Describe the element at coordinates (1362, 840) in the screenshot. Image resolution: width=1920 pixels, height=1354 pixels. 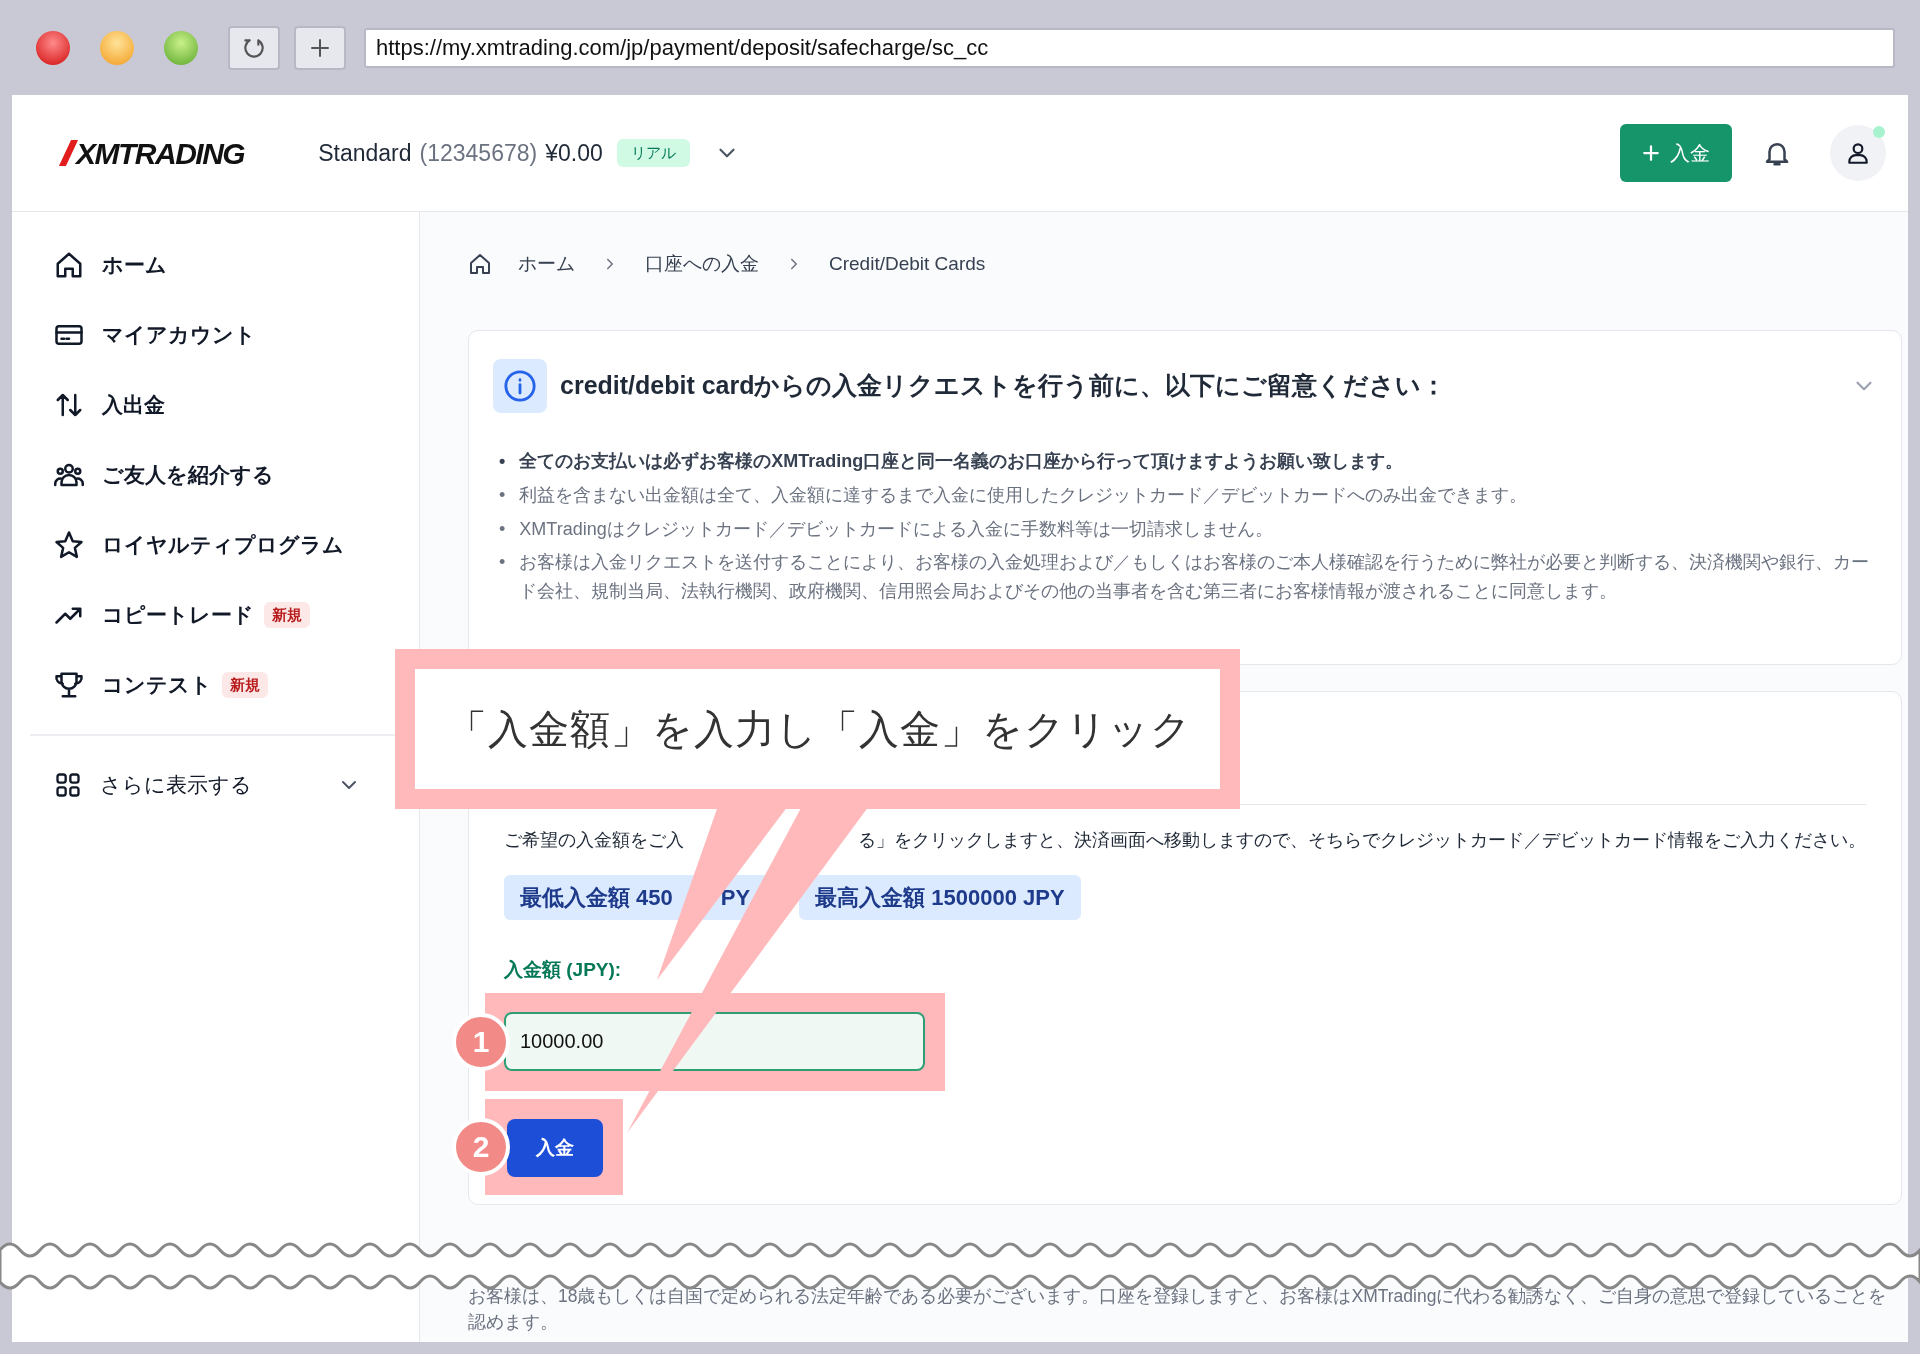
I see `intro-text: る」をクリックしますと、決済画面へ移動しますので、そちらでクレジットカード／デビットカード情報をご入力ください。` at that location.